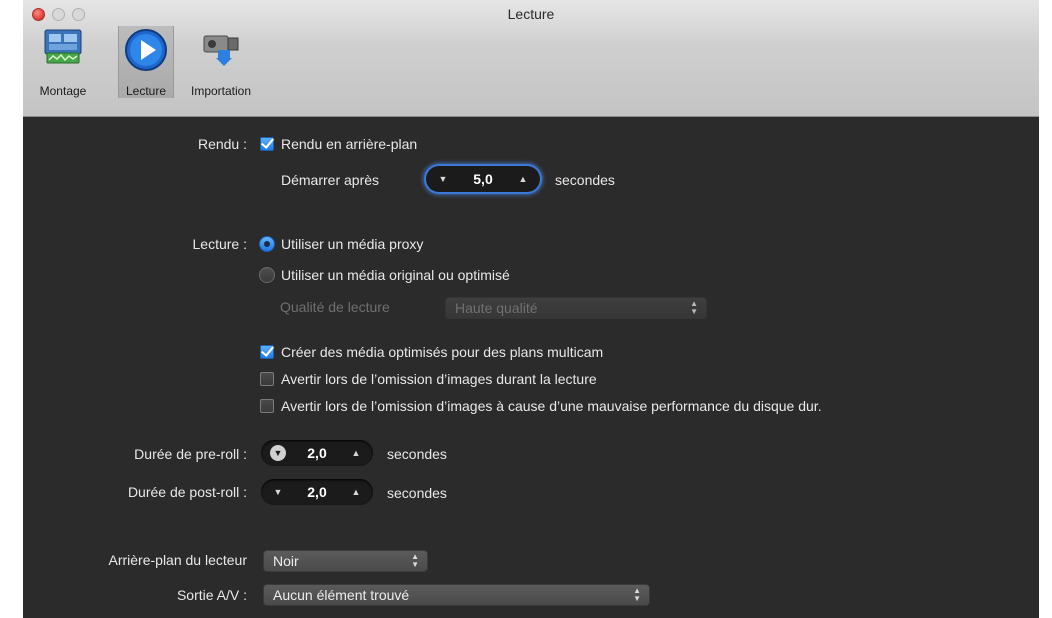  I want to click on background-render-label: Rendu en arrière-plan, so click(349, 144).